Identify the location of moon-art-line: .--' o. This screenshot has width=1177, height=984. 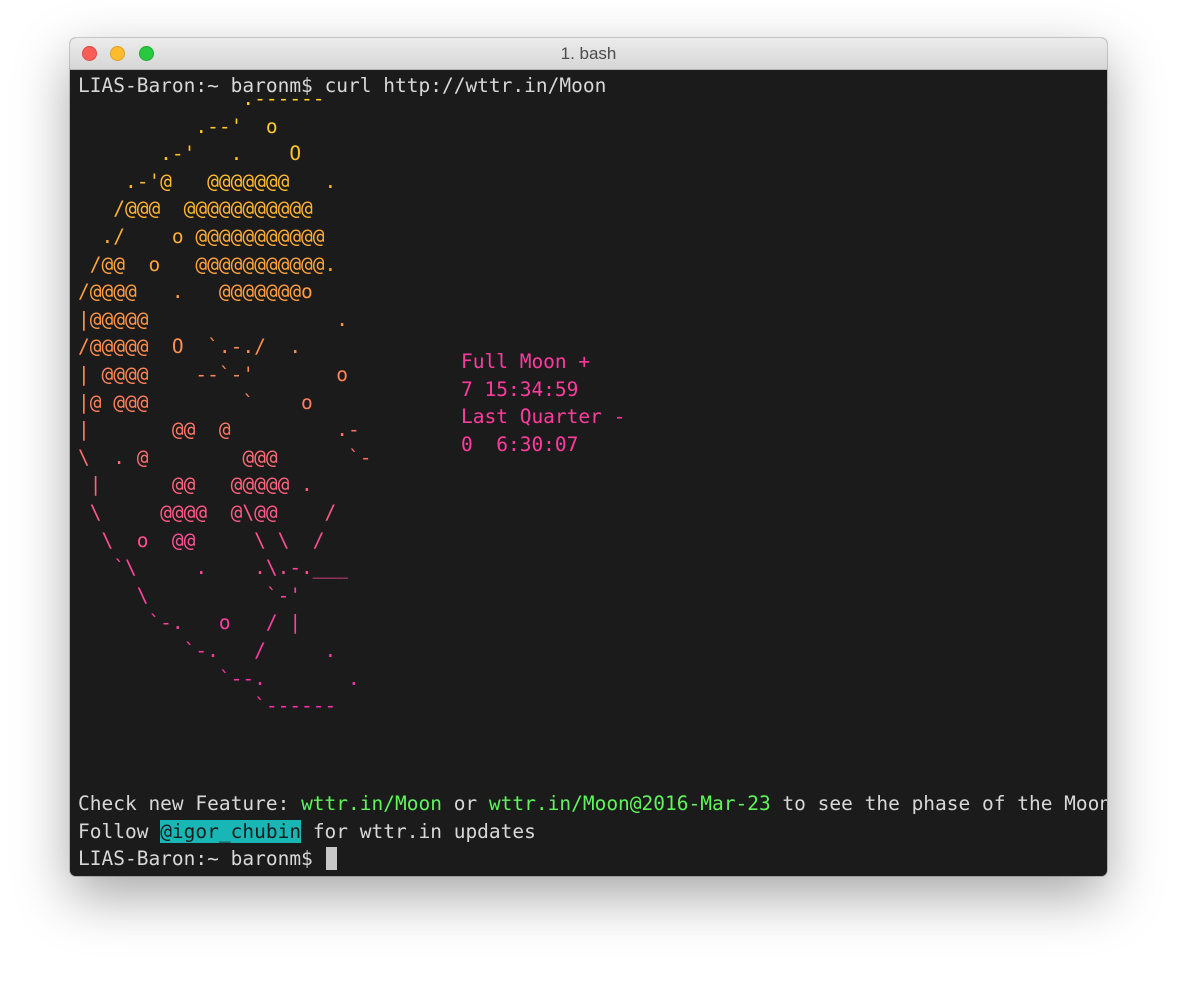
(178, 126).